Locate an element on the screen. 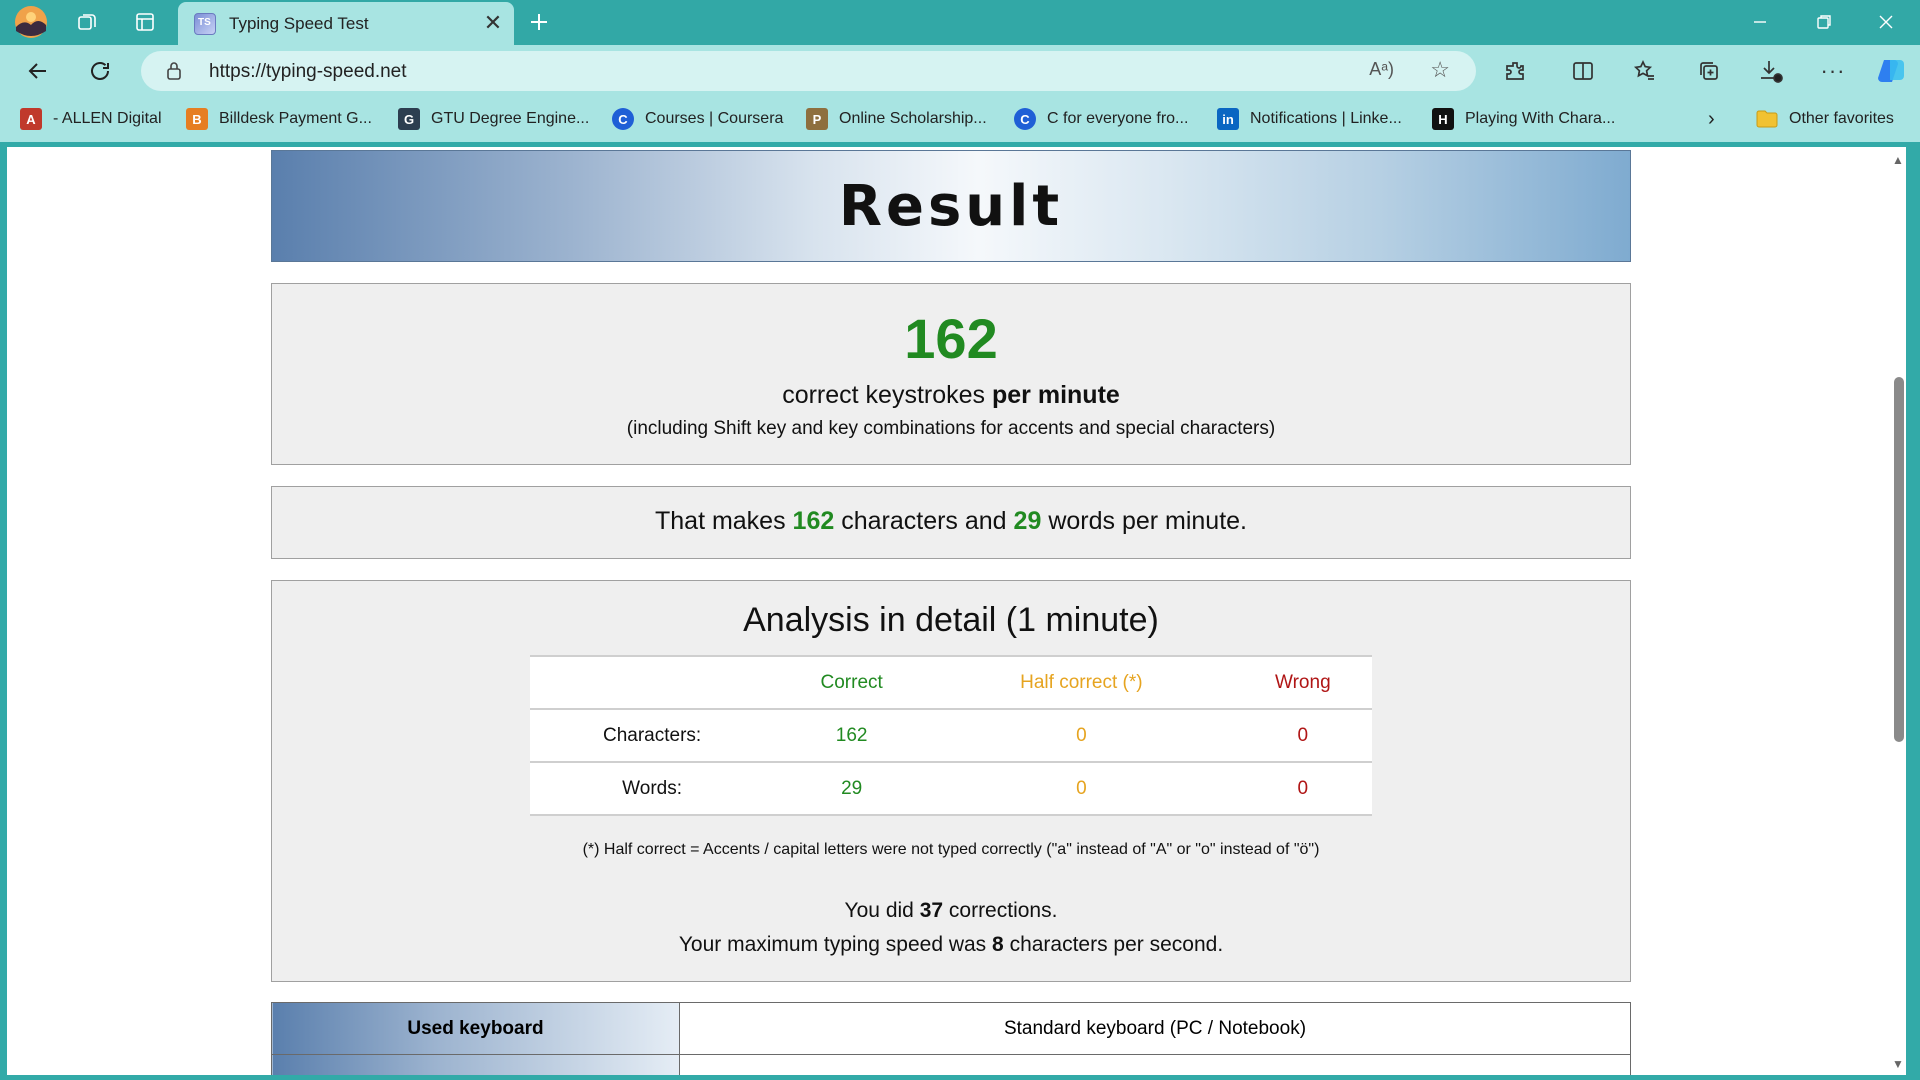 Image resolution: width=1920 pixels, height=1080 pixels. favorite-item-coursera: C Courses | Coursera is located at coordinates (697, 119).